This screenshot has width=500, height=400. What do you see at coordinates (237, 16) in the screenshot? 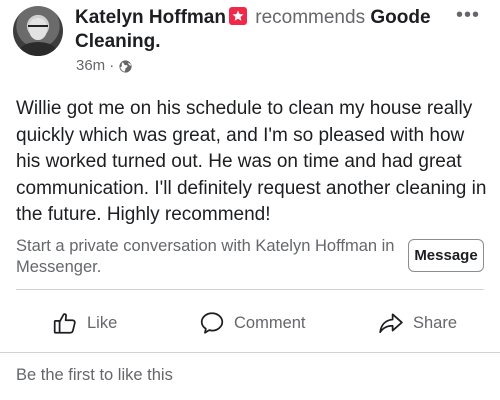
I see `recommendation-star-icon` at bounding box center [237, 16].